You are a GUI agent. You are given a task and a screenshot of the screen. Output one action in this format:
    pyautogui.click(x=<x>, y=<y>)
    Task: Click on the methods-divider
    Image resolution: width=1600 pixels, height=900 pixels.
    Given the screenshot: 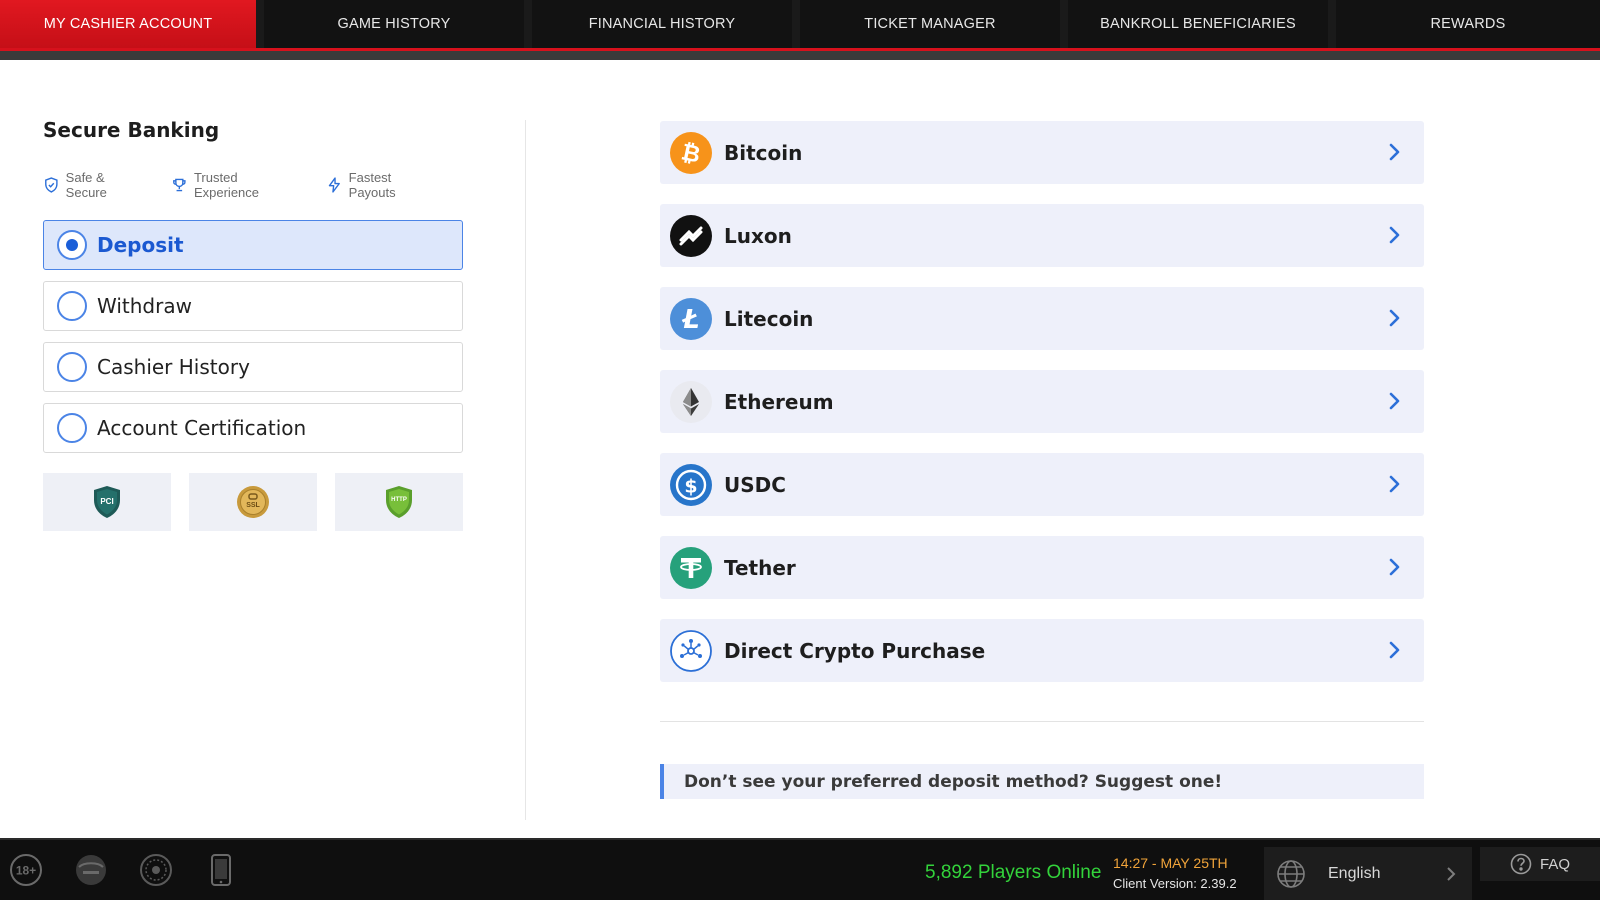 What is the action you would take?
    pyautogui.click(x=1042, y=721)
    